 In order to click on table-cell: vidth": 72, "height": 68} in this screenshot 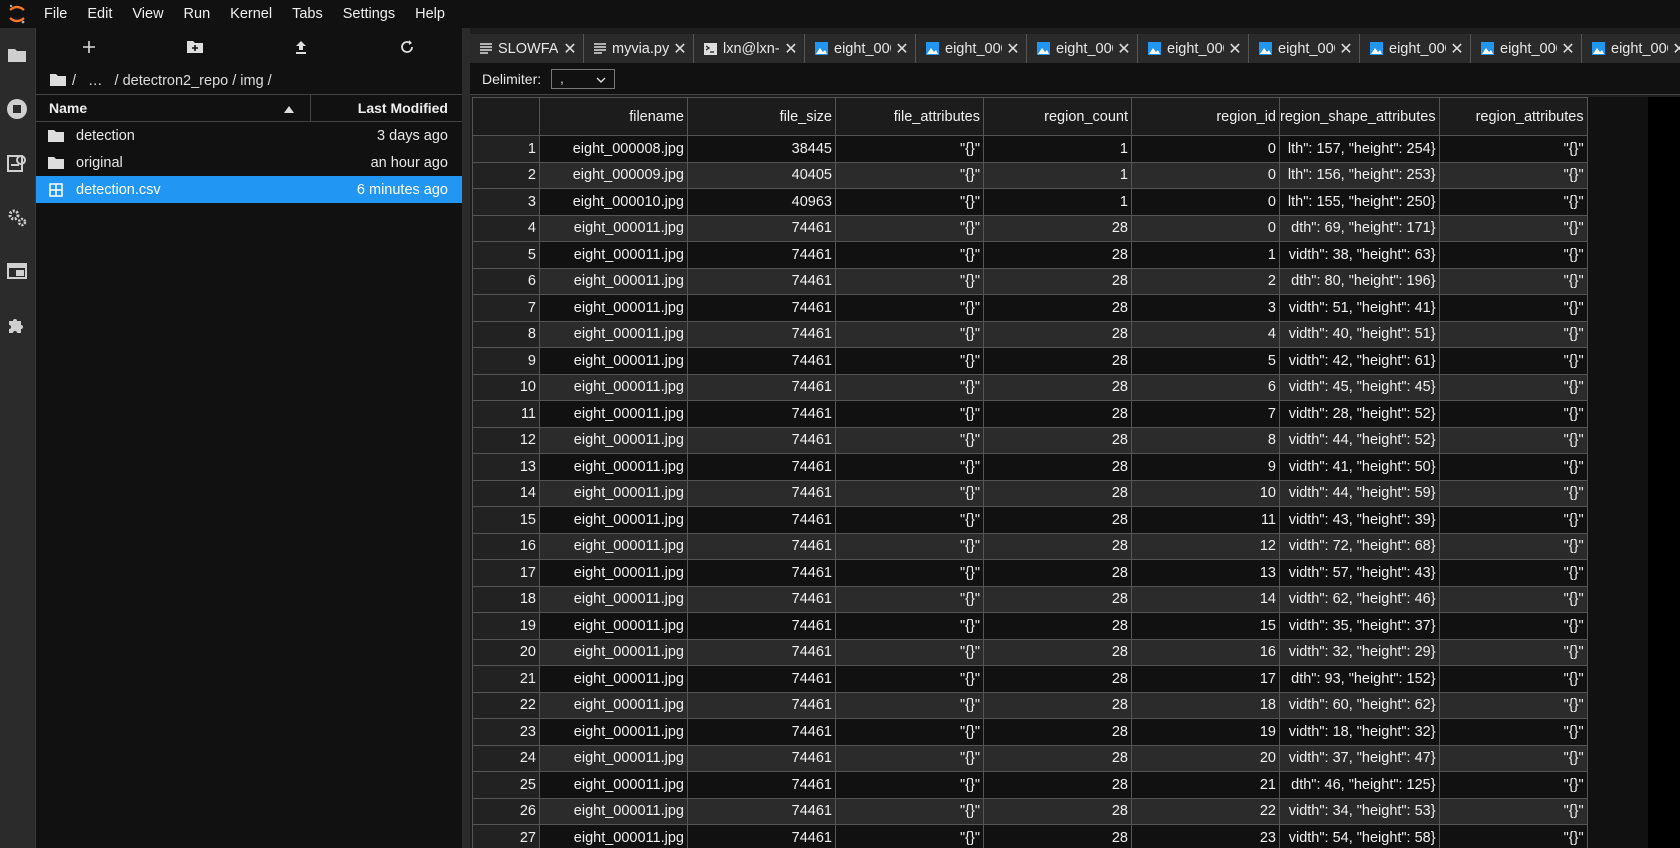, I will do `click(1359, 546)`.